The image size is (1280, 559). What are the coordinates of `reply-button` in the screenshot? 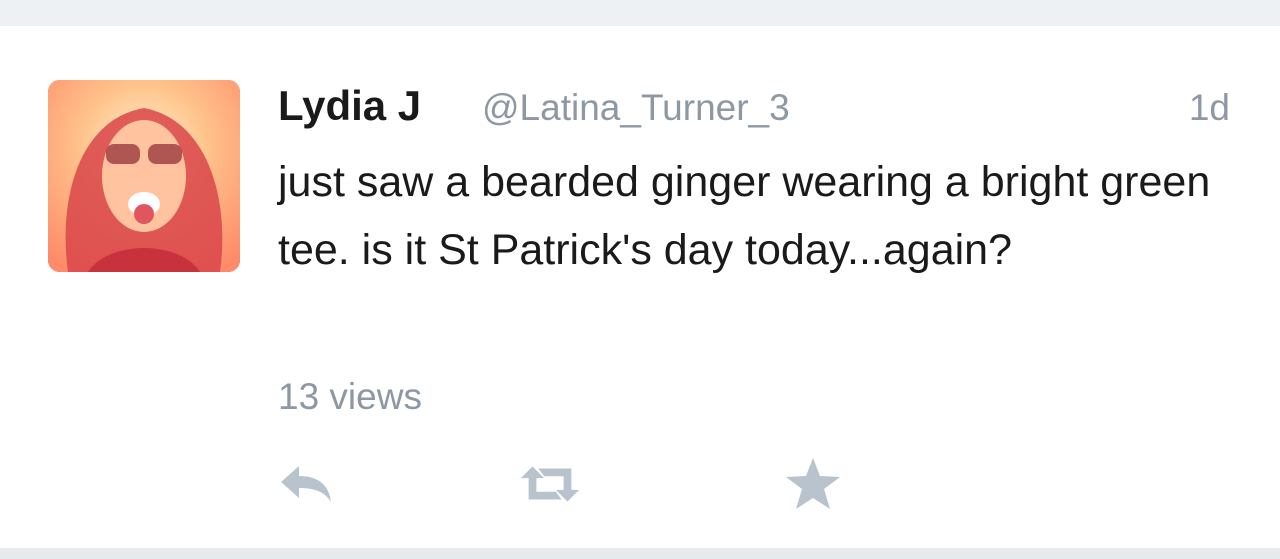 It's located at (305, 484).